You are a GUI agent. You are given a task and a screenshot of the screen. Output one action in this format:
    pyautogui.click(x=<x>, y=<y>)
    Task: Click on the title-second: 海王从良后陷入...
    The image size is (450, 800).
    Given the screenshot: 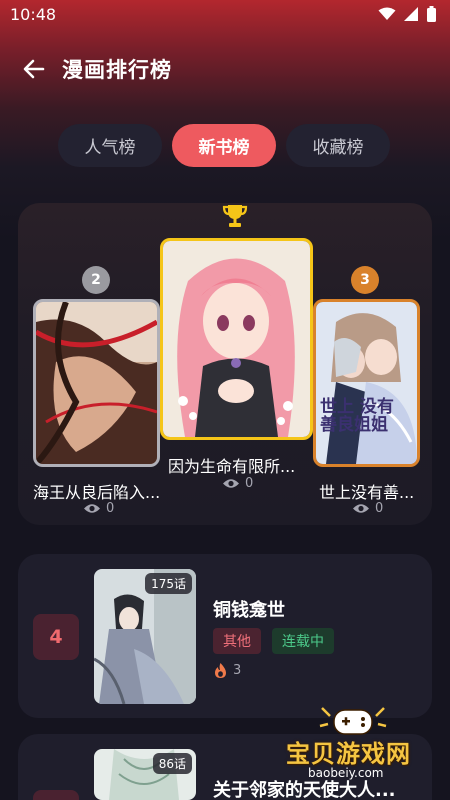 What is the action you would take?
    pyautogui.click(x=96, y=491)
    